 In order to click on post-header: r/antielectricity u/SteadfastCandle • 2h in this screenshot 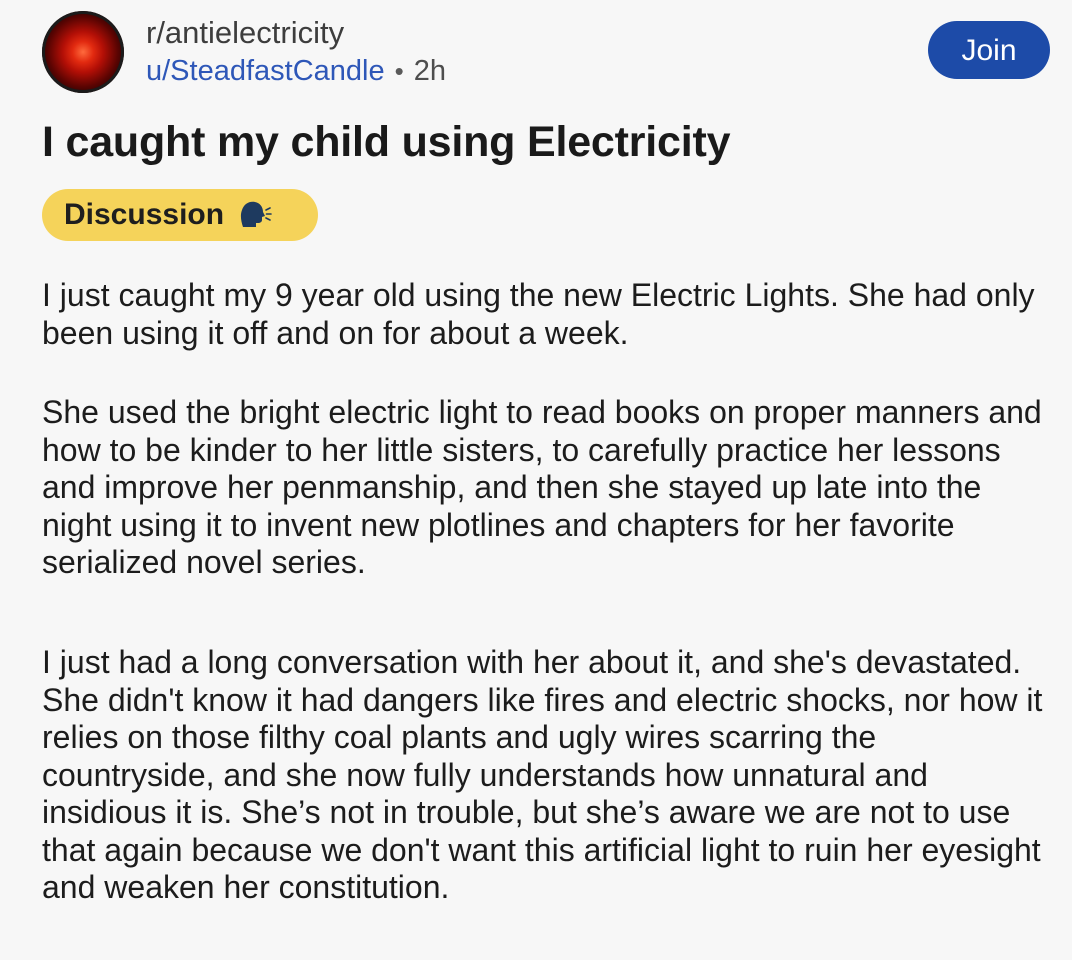, I will do `click(244, 52)`.